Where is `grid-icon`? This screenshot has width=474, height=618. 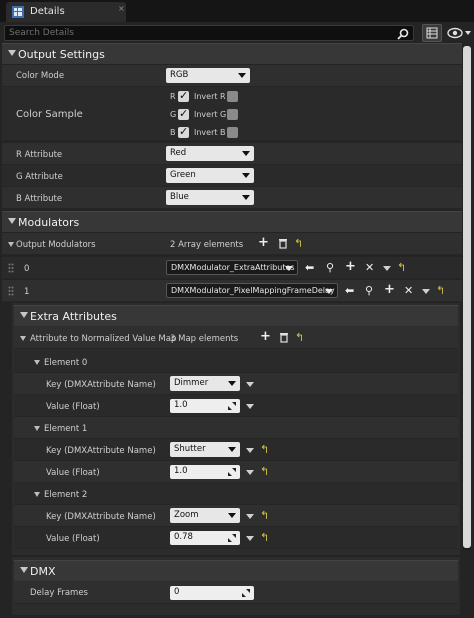 grid-icon is located at coordinates (432, 33).